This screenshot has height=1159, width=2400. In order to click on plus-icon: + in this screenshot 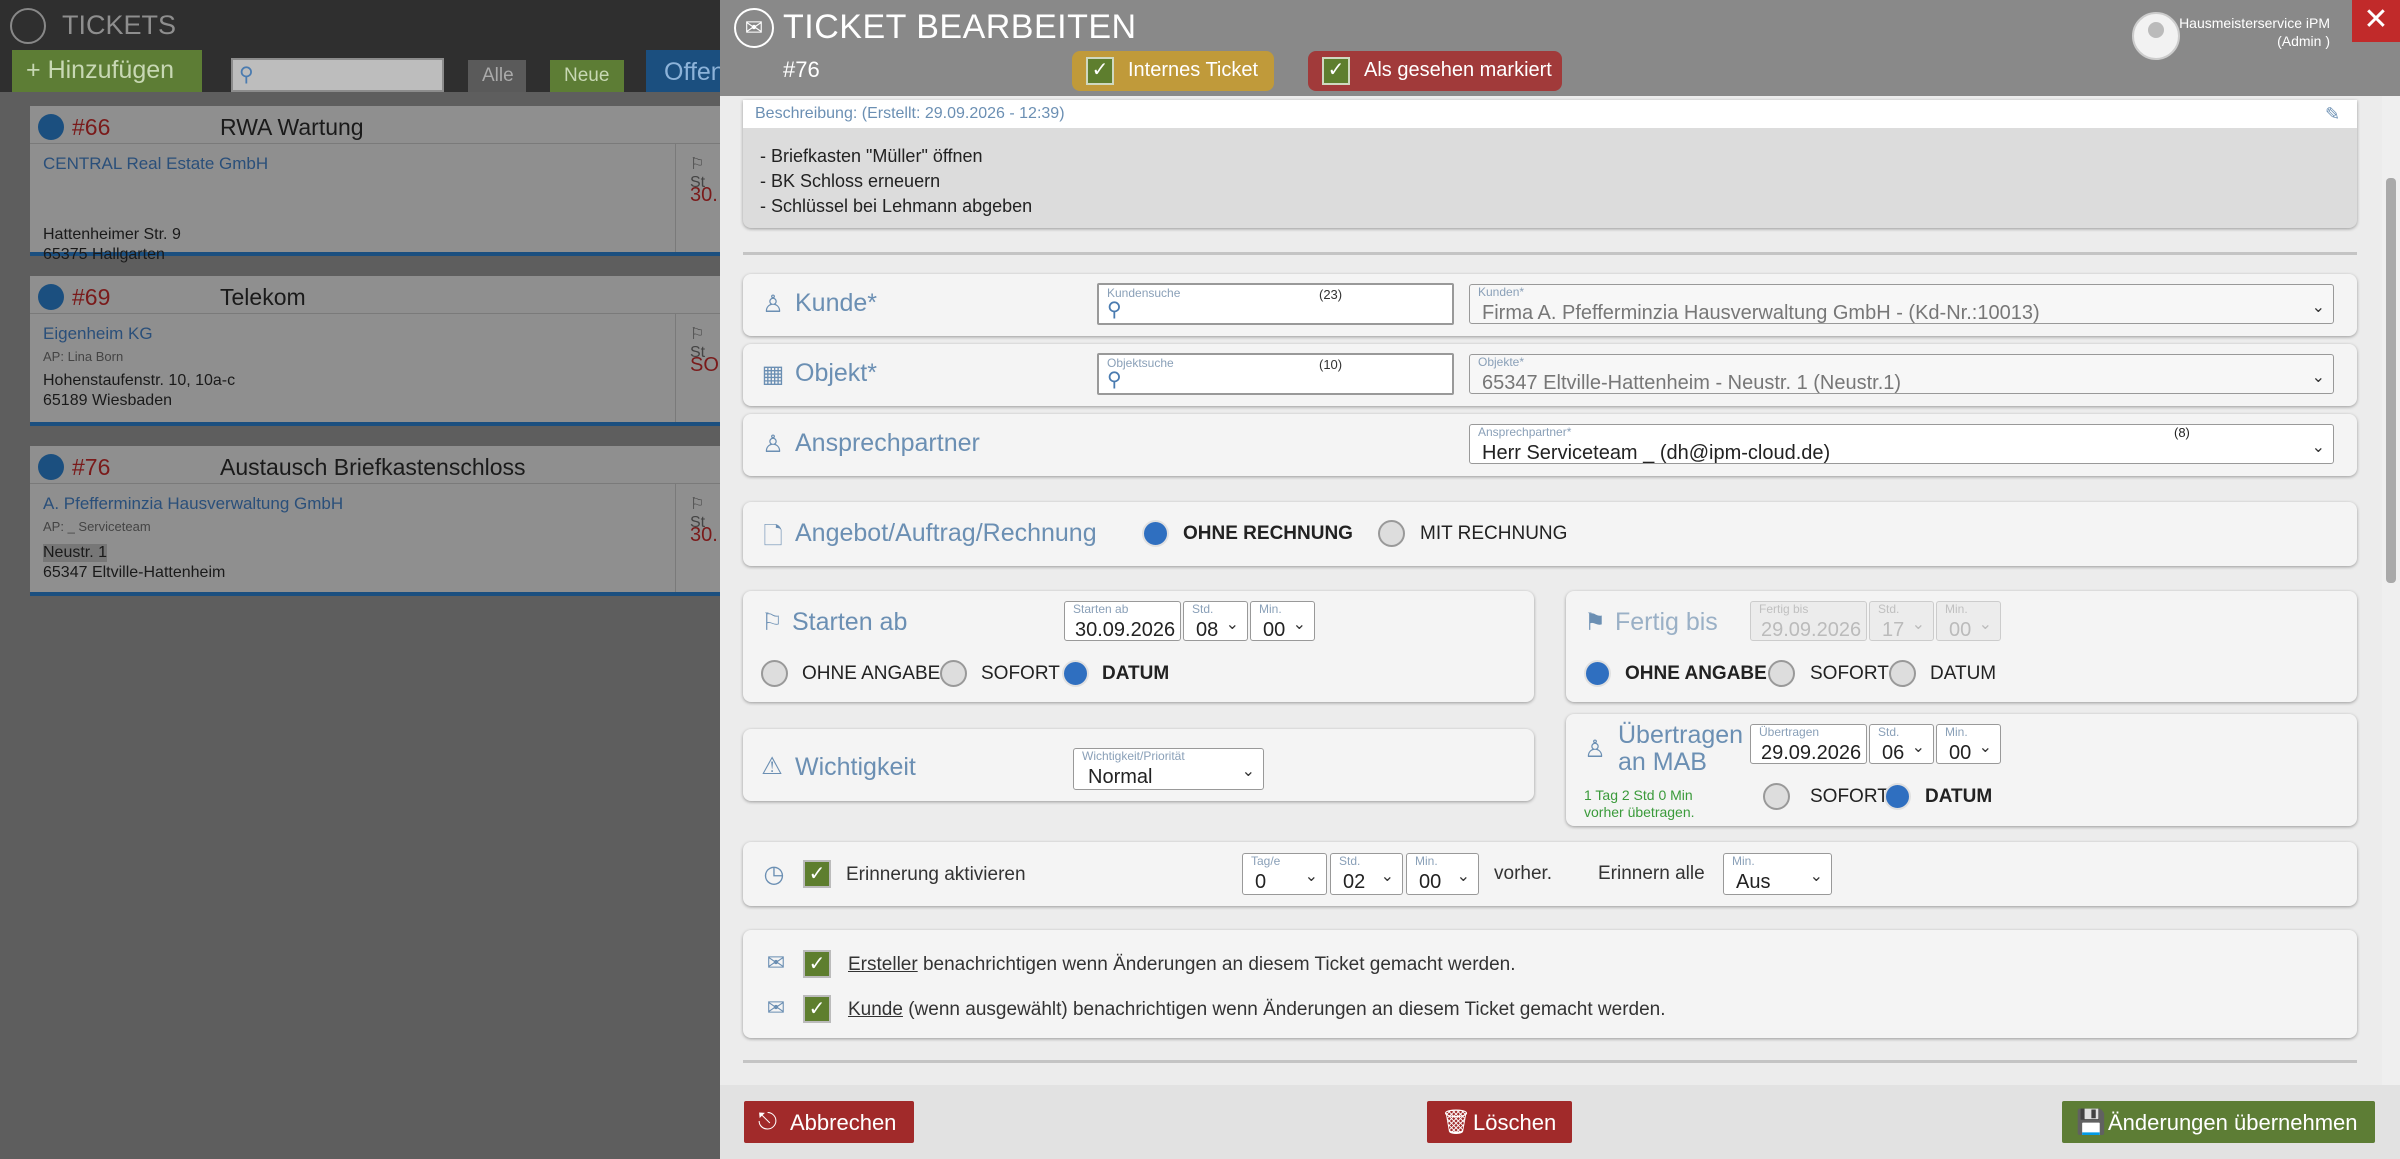, I will do `click(33, 70)`.